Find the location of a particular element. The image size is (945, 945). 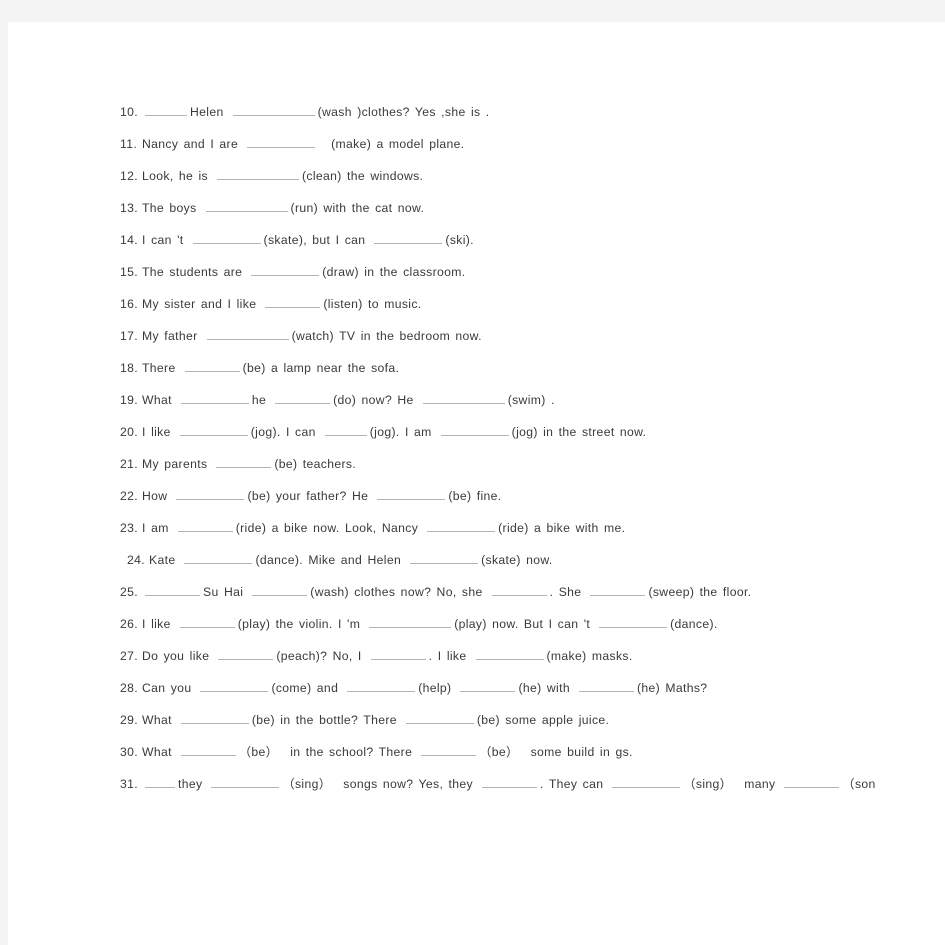

sentence-fragment: (draw) in the classroom. is located at coordinates (394, 272).